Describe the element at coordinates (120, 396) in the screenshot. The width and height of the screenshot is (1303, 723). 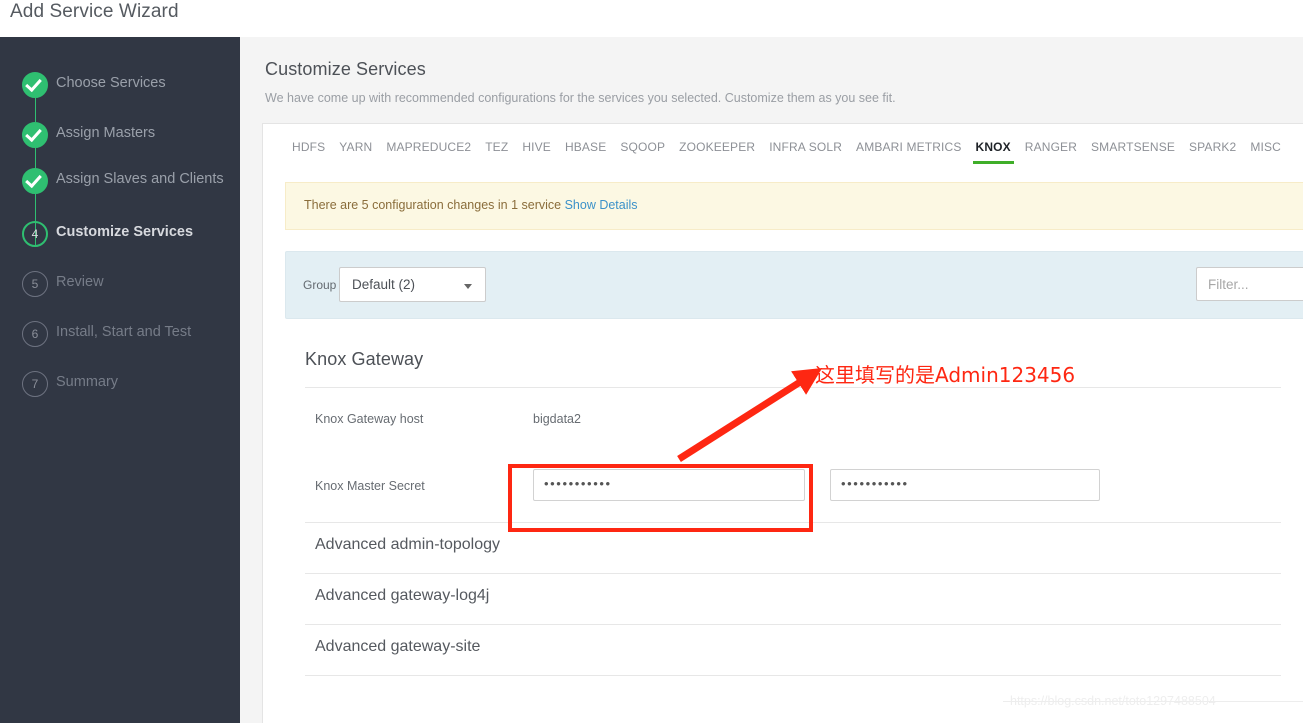
I see `wizard-step-7: 7 Summary` at that location.